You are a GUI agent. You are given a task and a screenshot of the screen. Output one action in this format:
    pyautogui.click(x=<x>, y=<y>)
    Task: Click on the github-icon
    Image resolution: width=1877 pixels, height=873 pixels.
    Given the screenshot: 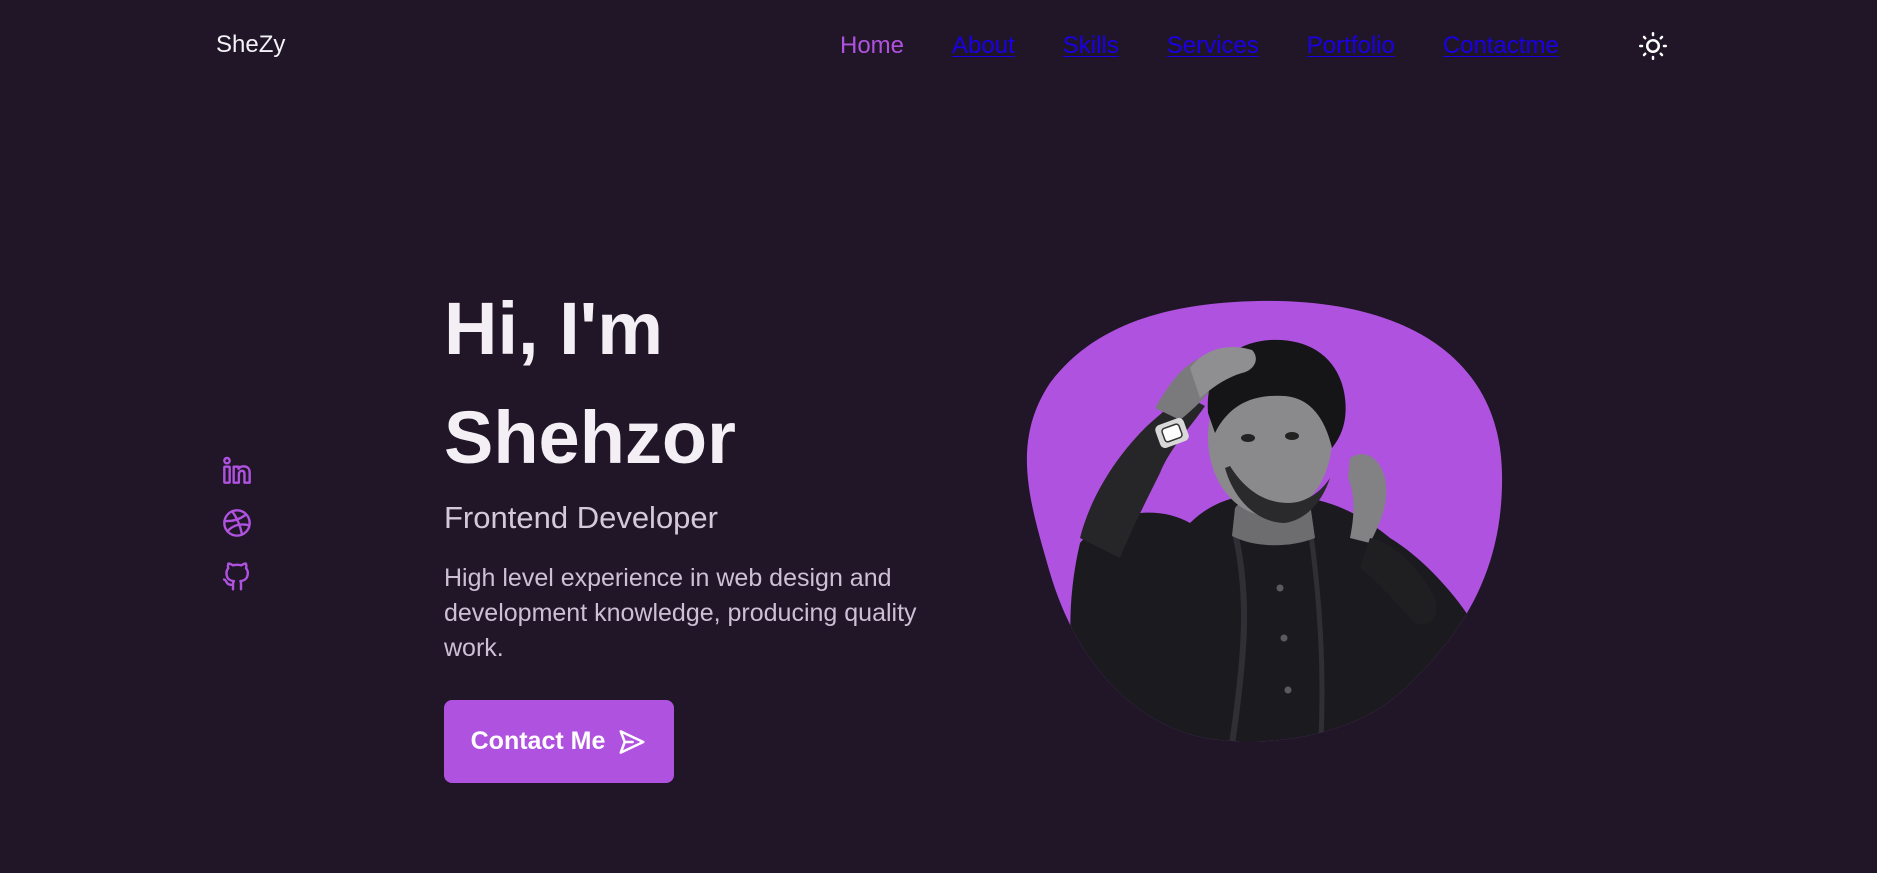 What is the action you would take?
    pyautogui.click(x=237, y=576)
    